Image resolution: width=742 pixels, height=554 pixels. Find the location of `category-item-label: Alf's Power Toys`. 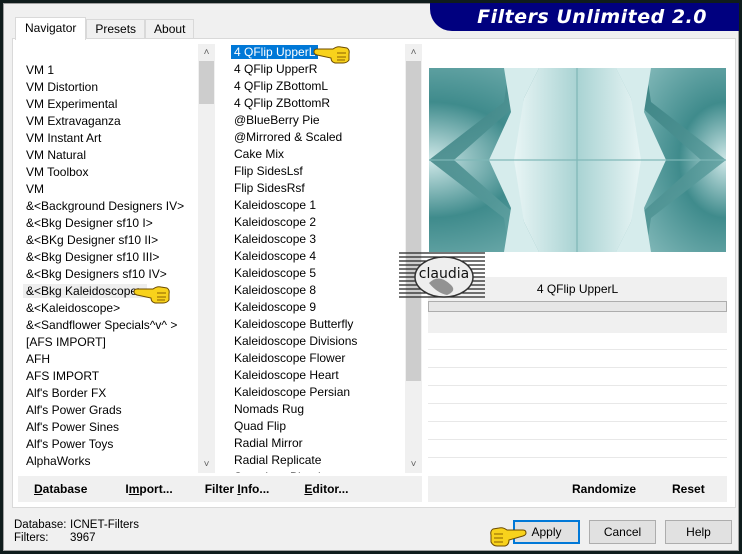

category-item-label: Alf's Power Toys is located at coordinates (70, 444).